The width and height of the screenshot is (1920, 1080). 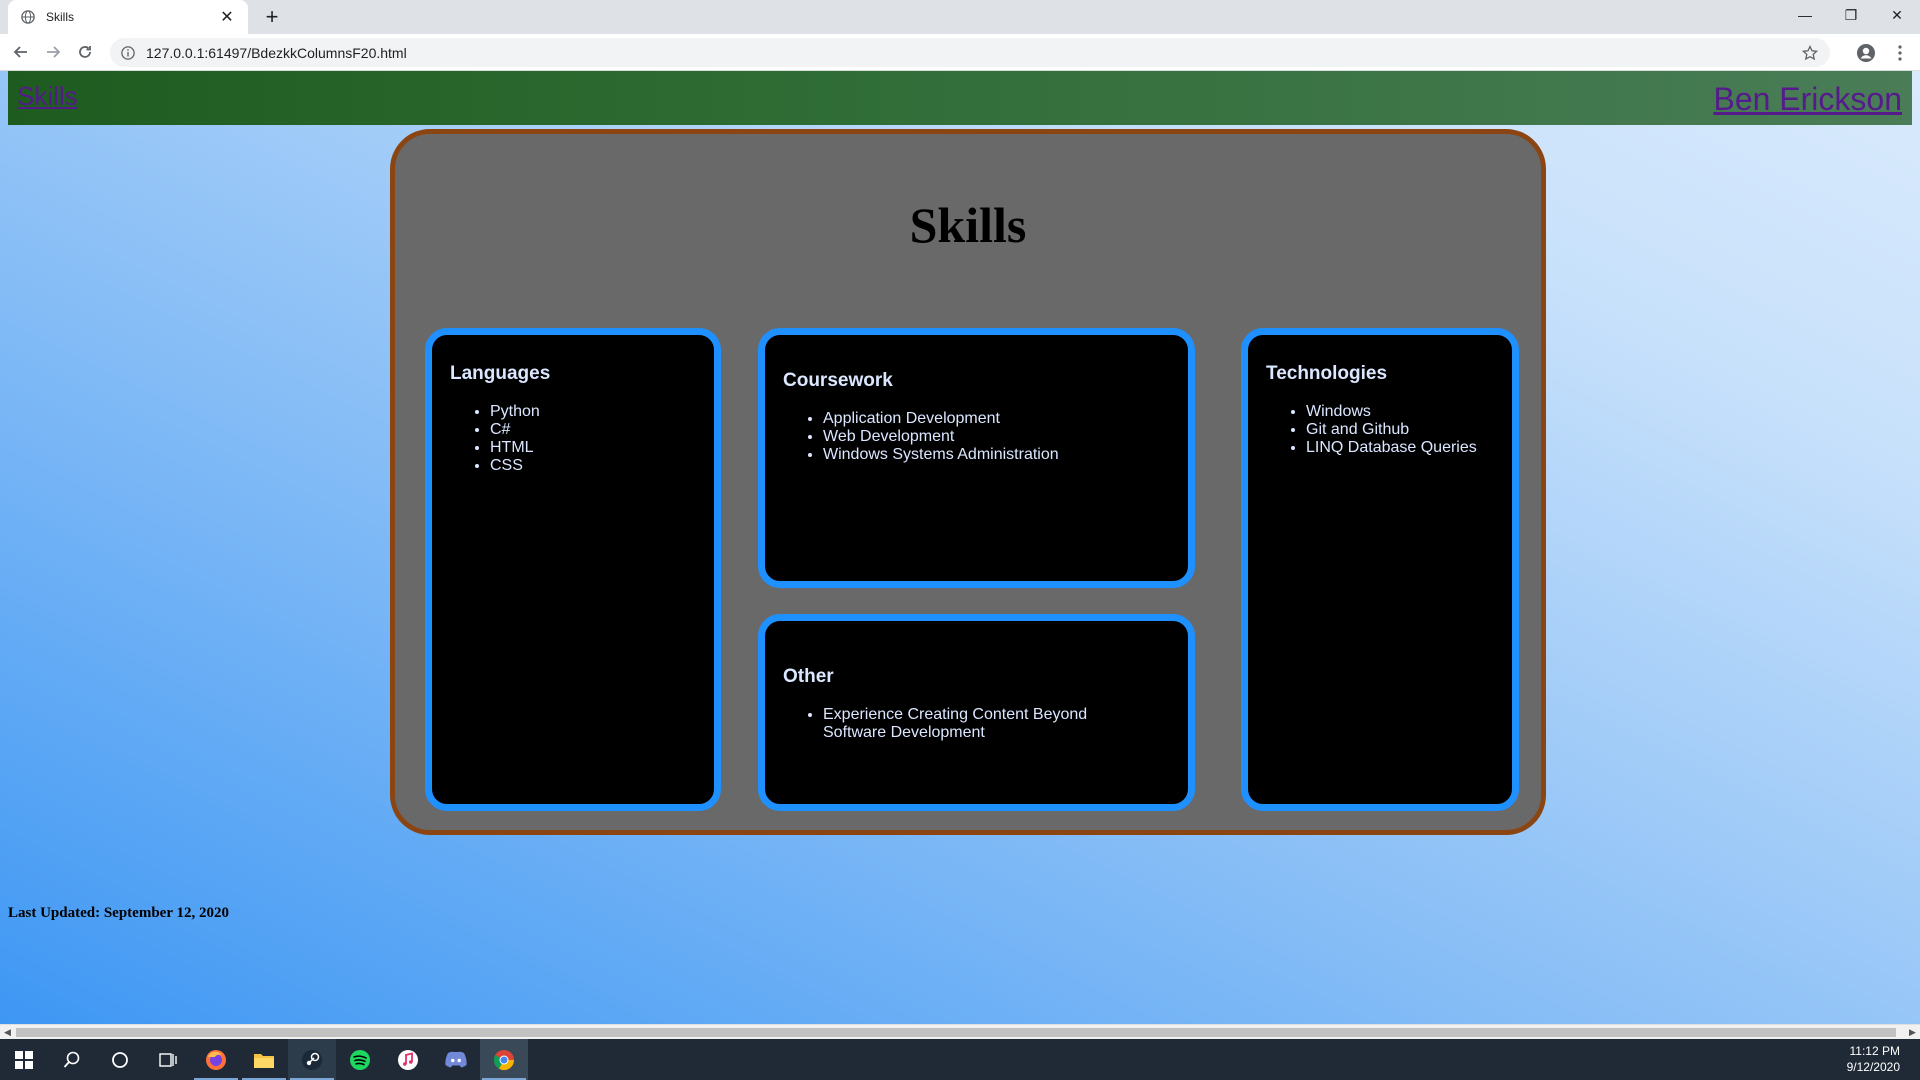 I want to click on list-item: Python, so click(x=593, y=412).